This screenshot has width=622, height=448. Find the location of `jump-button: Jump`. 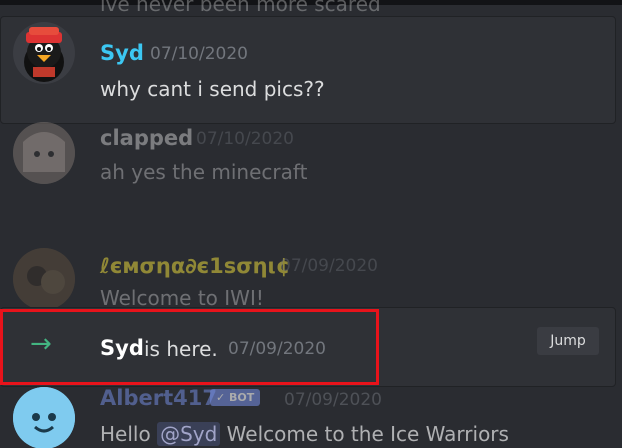

jump-button: Jump is located at coordinates (568, 341).